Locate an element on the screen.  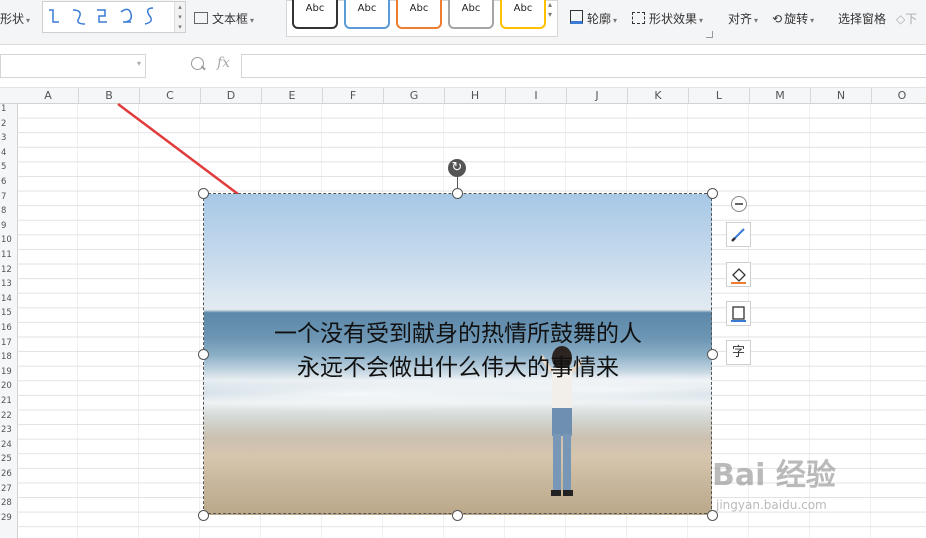
row-header-15: 15 is located at coordinates (8, 313).